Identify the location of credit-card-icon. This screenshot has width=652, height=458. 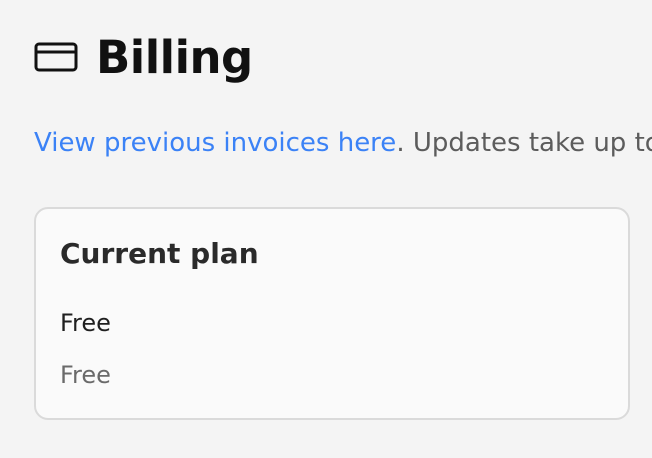
(56, 57).